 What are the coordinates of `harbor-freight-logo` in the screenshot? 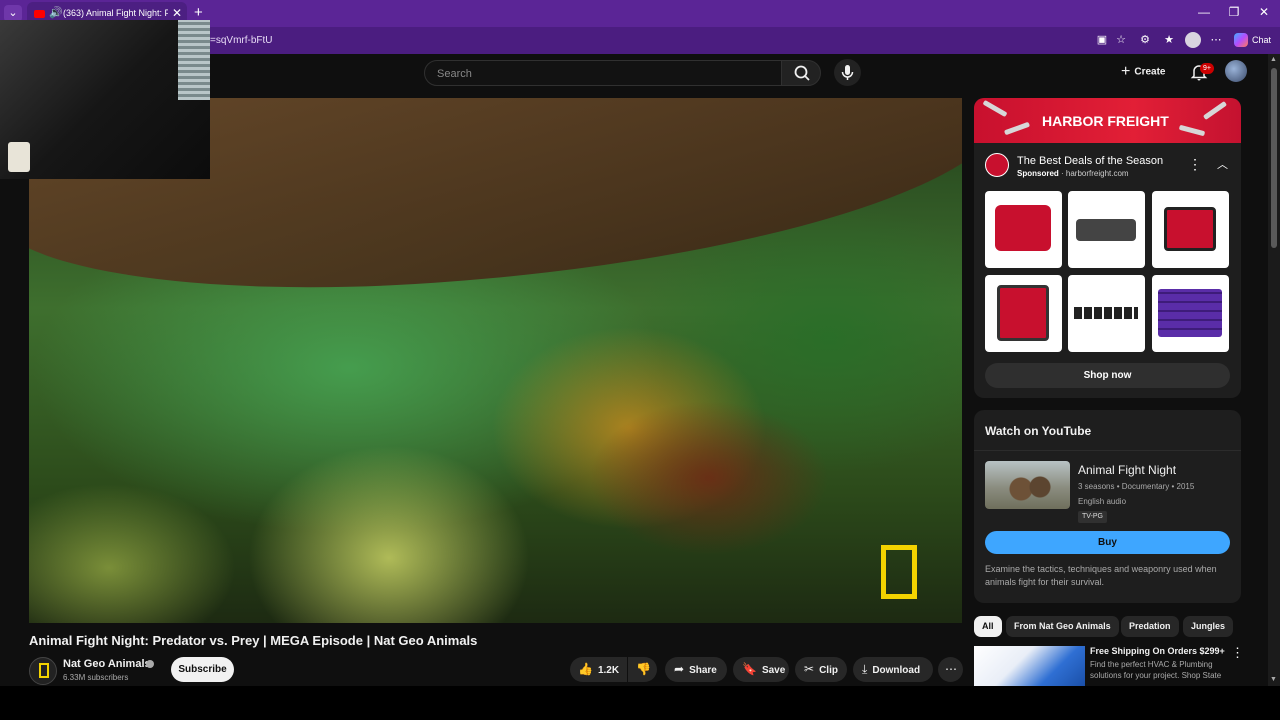 It's located at (997, 165).